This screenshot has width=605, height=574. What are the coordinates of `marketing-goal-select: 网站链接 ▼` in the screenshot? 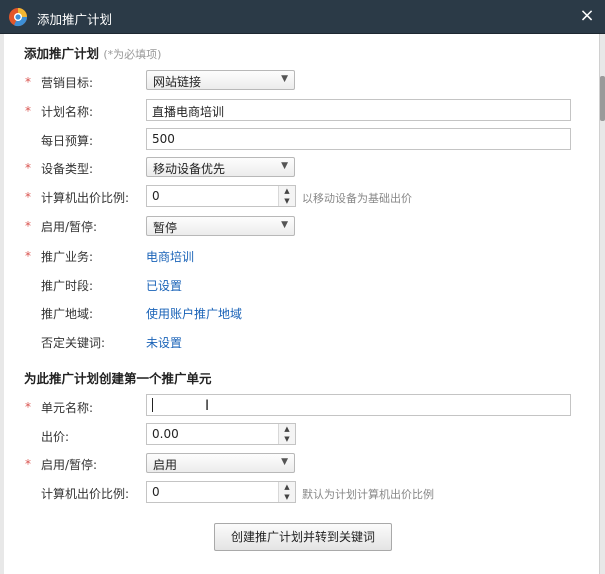 It's located at (220, 80).